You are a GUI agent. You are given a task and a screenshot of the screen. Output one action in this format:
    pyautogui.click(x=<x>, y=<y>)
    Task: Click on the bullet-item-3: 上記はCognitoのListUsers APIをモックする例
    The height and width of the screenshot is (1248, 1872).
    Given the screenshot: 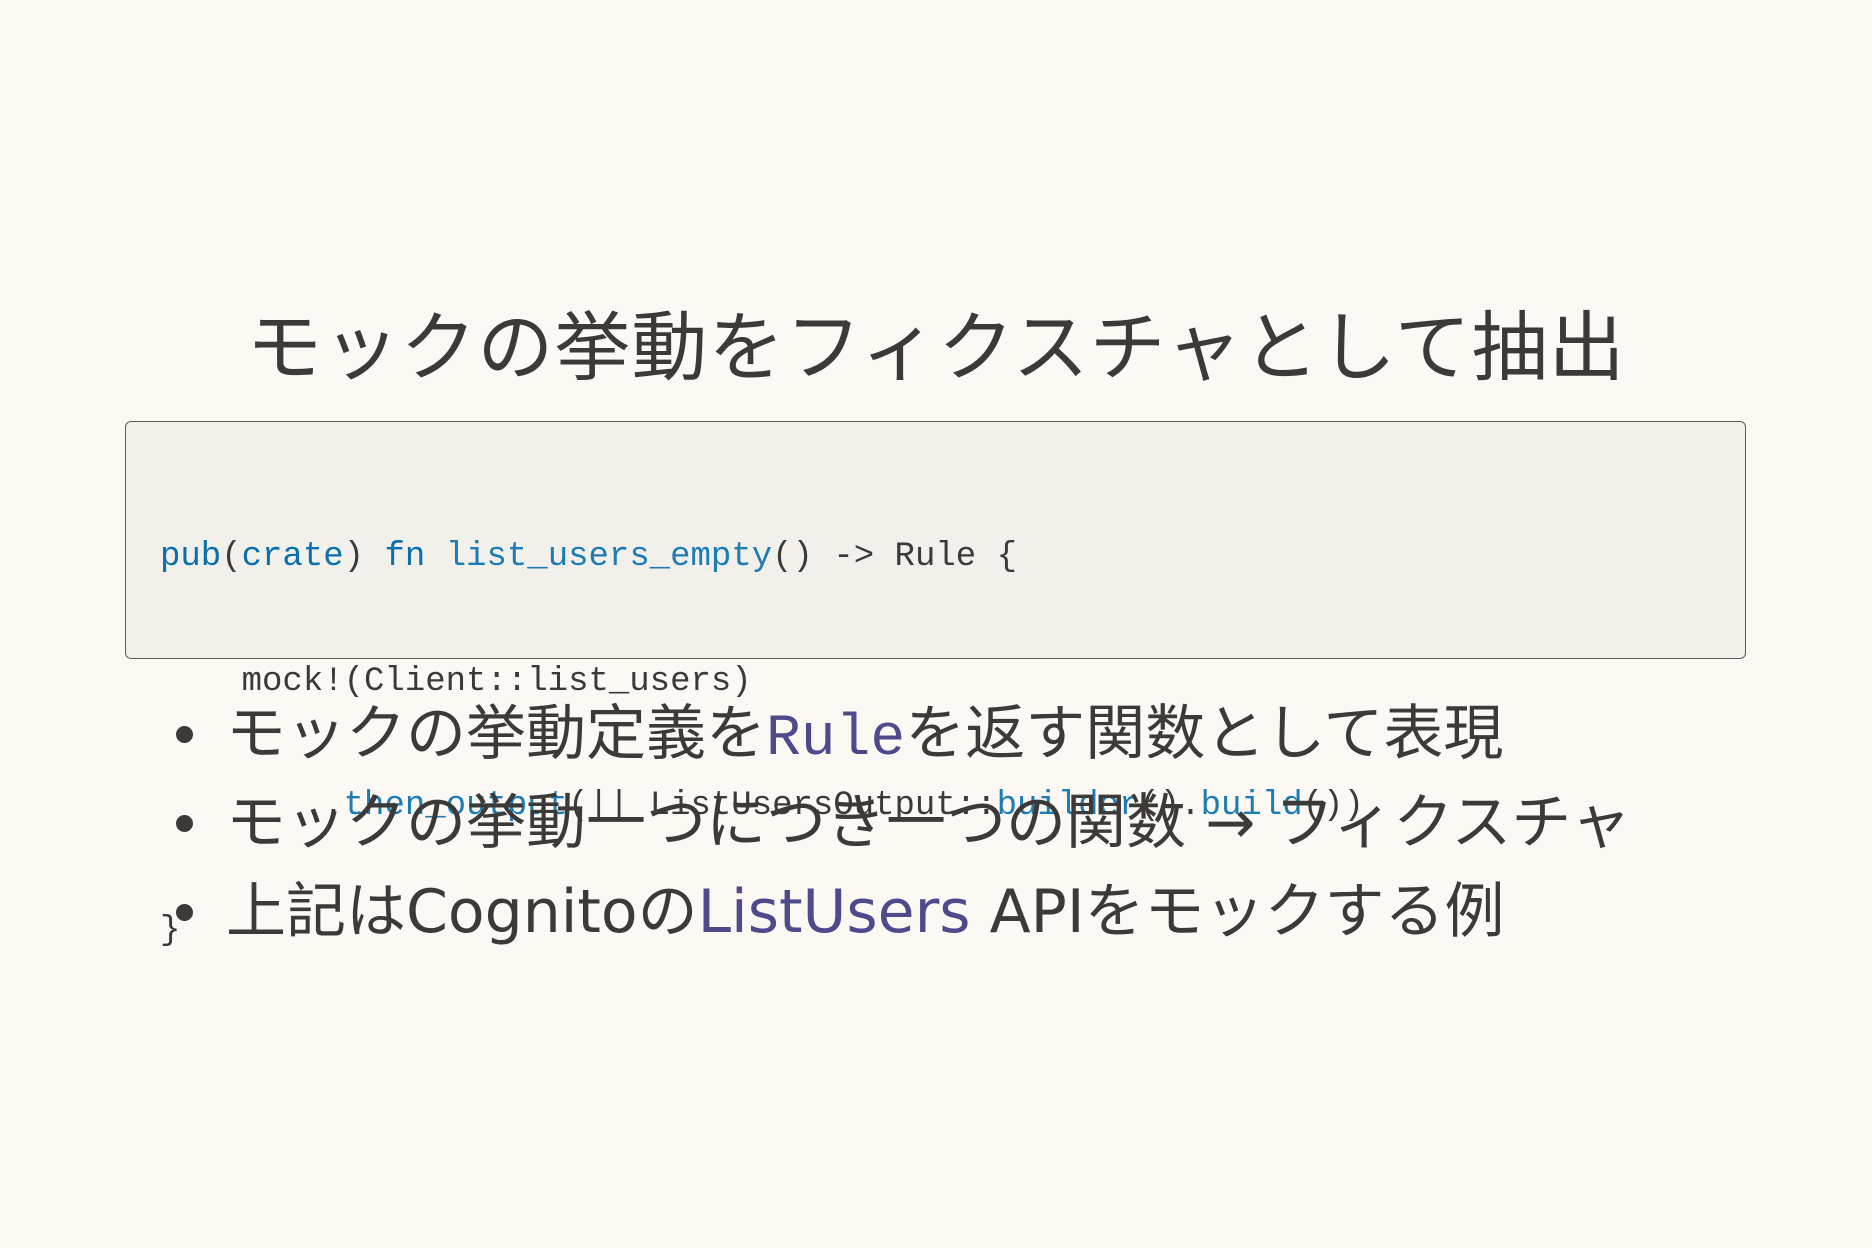 What is the action you would take?
    pyautogui.click(x=902, y=916)
    